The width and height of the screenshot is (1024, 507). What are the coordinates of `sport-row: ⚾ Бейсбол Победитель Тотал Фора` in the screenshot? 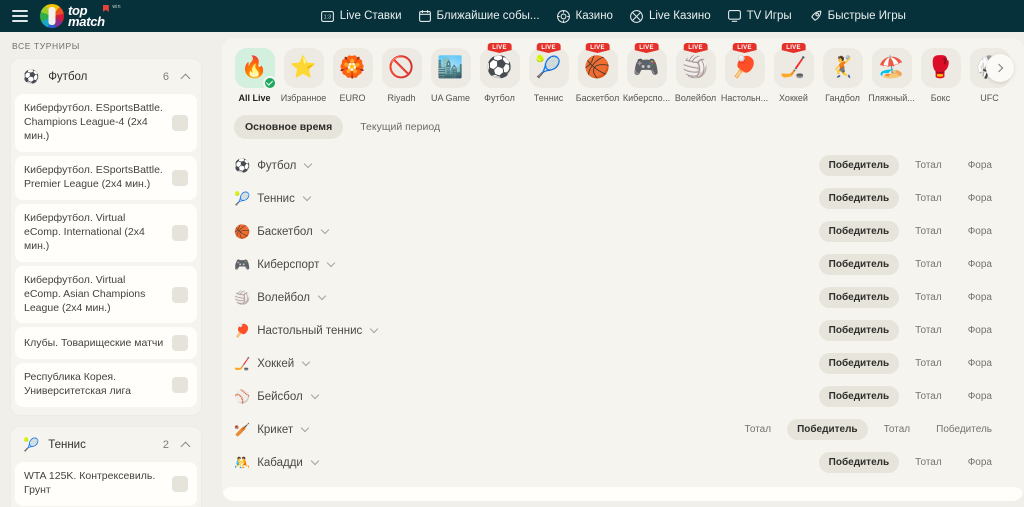 It's located at (623, 396).